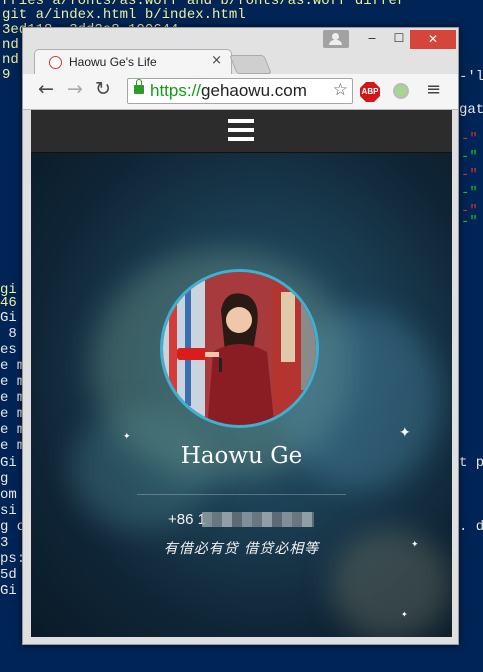 This screenshot has height=672, width=483. What do you see at coordinates (258, 519) in the screenshot?
I see `redacted-phone-digits` at bounding box center [258, 519].